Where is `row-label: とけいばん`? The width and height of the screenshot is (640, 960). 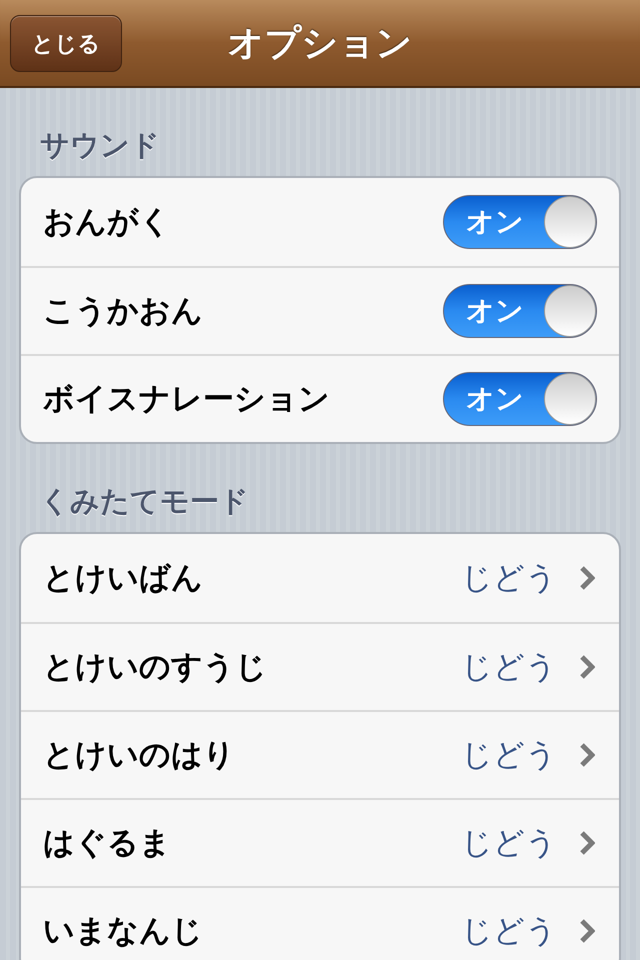
row-label: とけいばん is located at coordinates (123, 578).